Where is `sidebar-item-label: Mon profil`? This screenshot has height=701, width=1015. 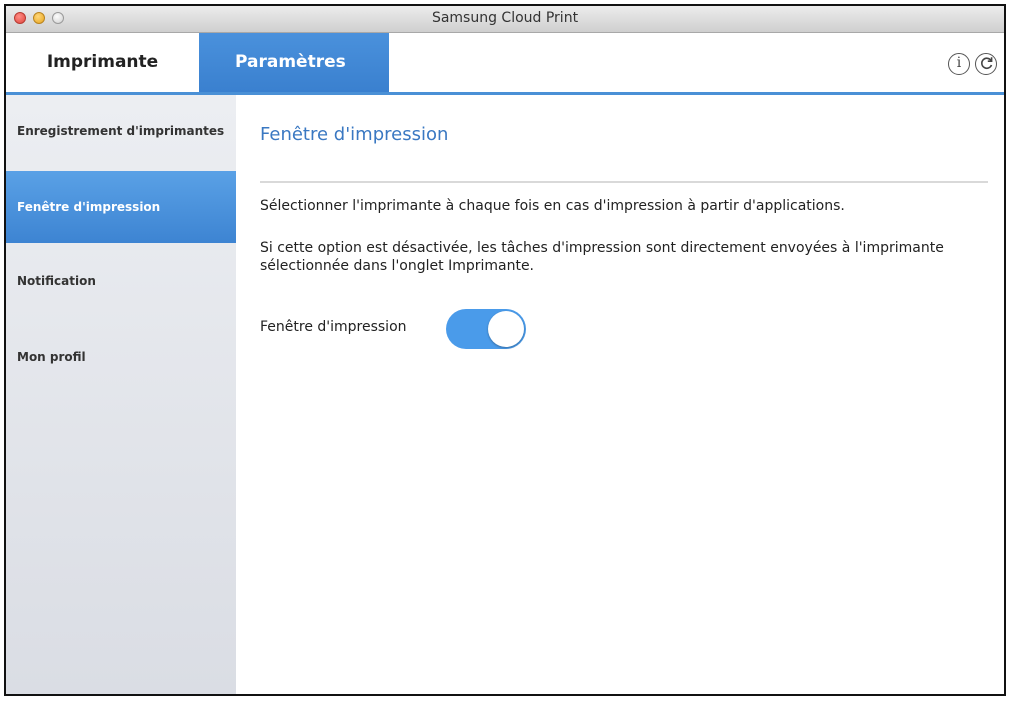 sidebar-item-label: Mon profil is located at coordinates (51, 357).